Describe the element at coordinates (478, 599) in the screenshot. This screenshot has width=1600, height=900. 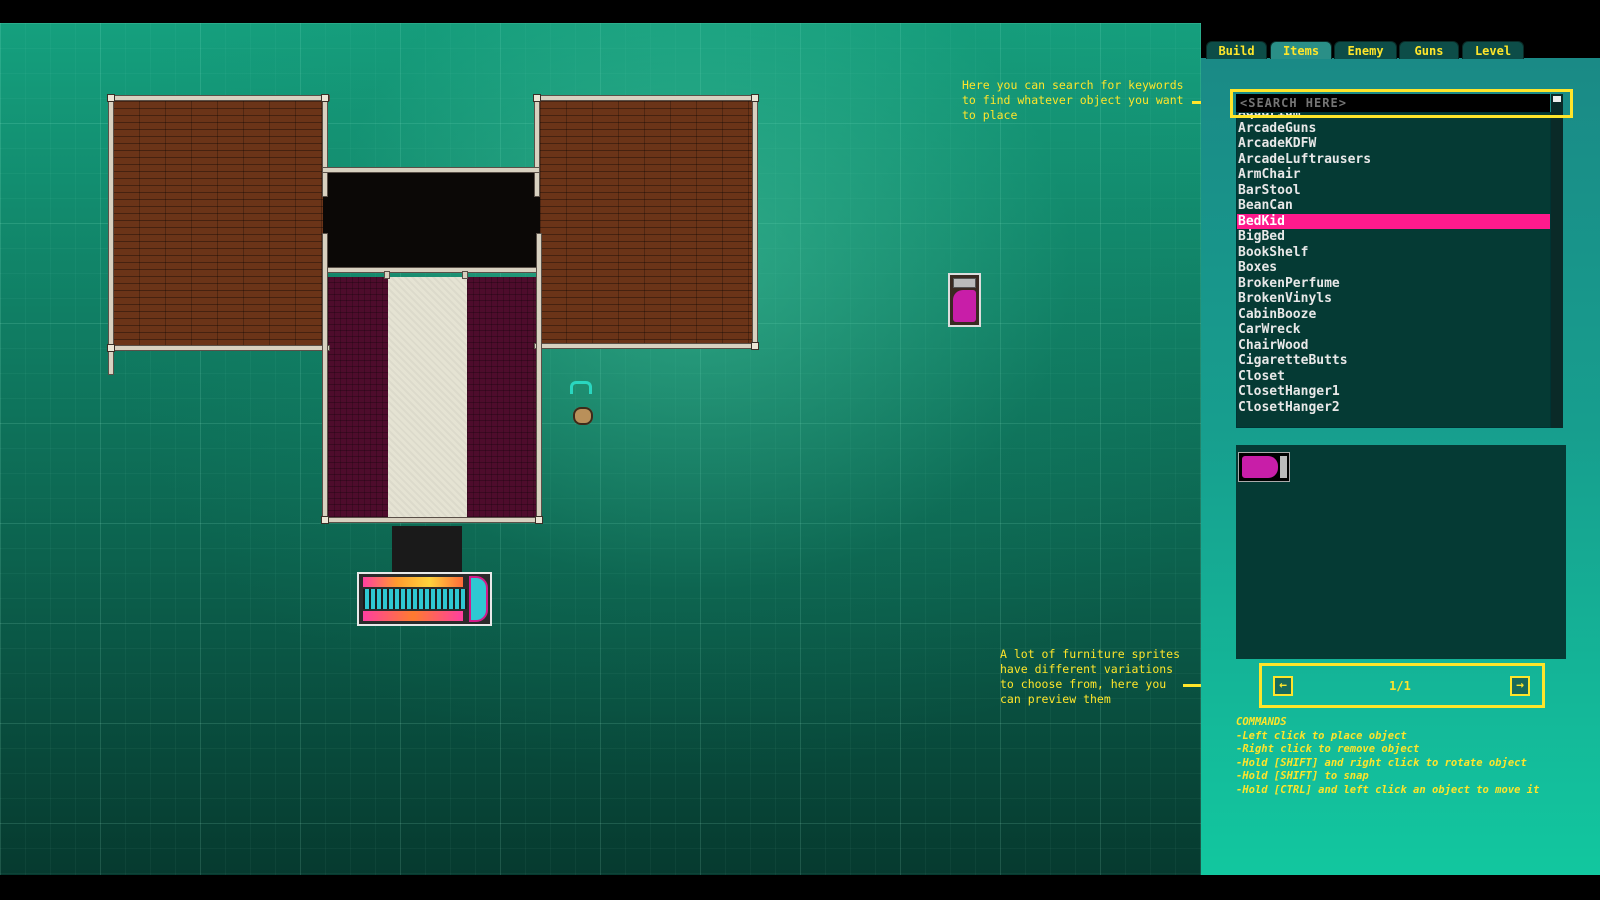
I see `van-cab` at that location.